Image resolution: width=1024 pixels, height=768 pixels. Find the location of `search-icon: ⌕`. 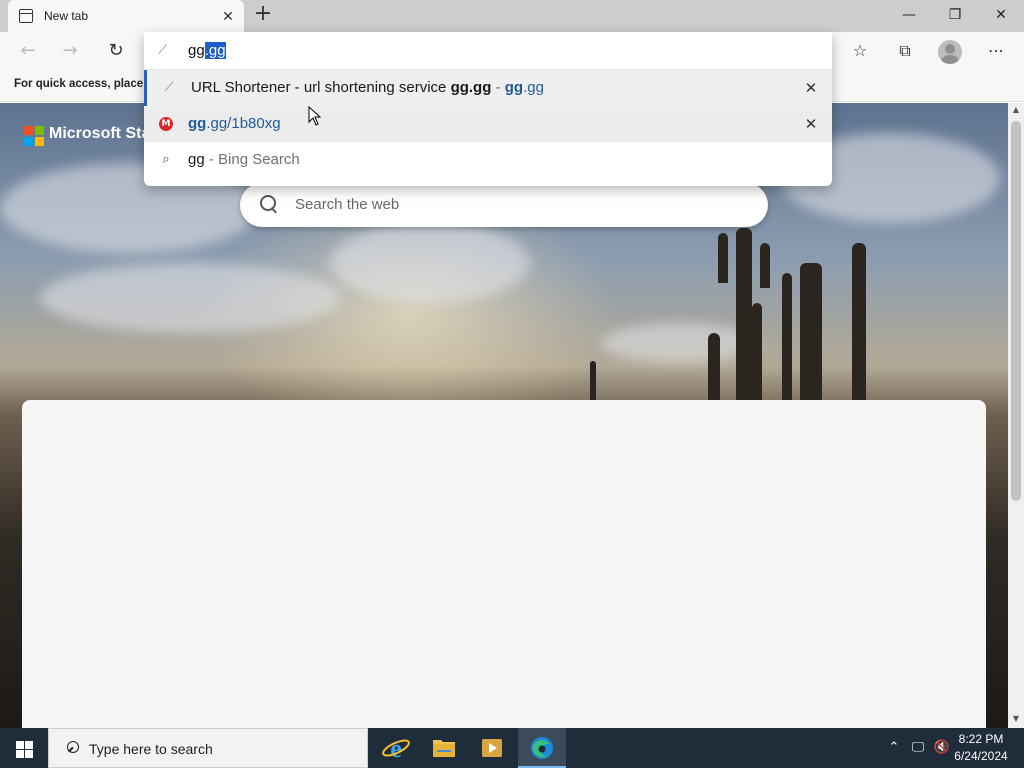

search-icon: ⌕ is located at coordinates (166, 159).